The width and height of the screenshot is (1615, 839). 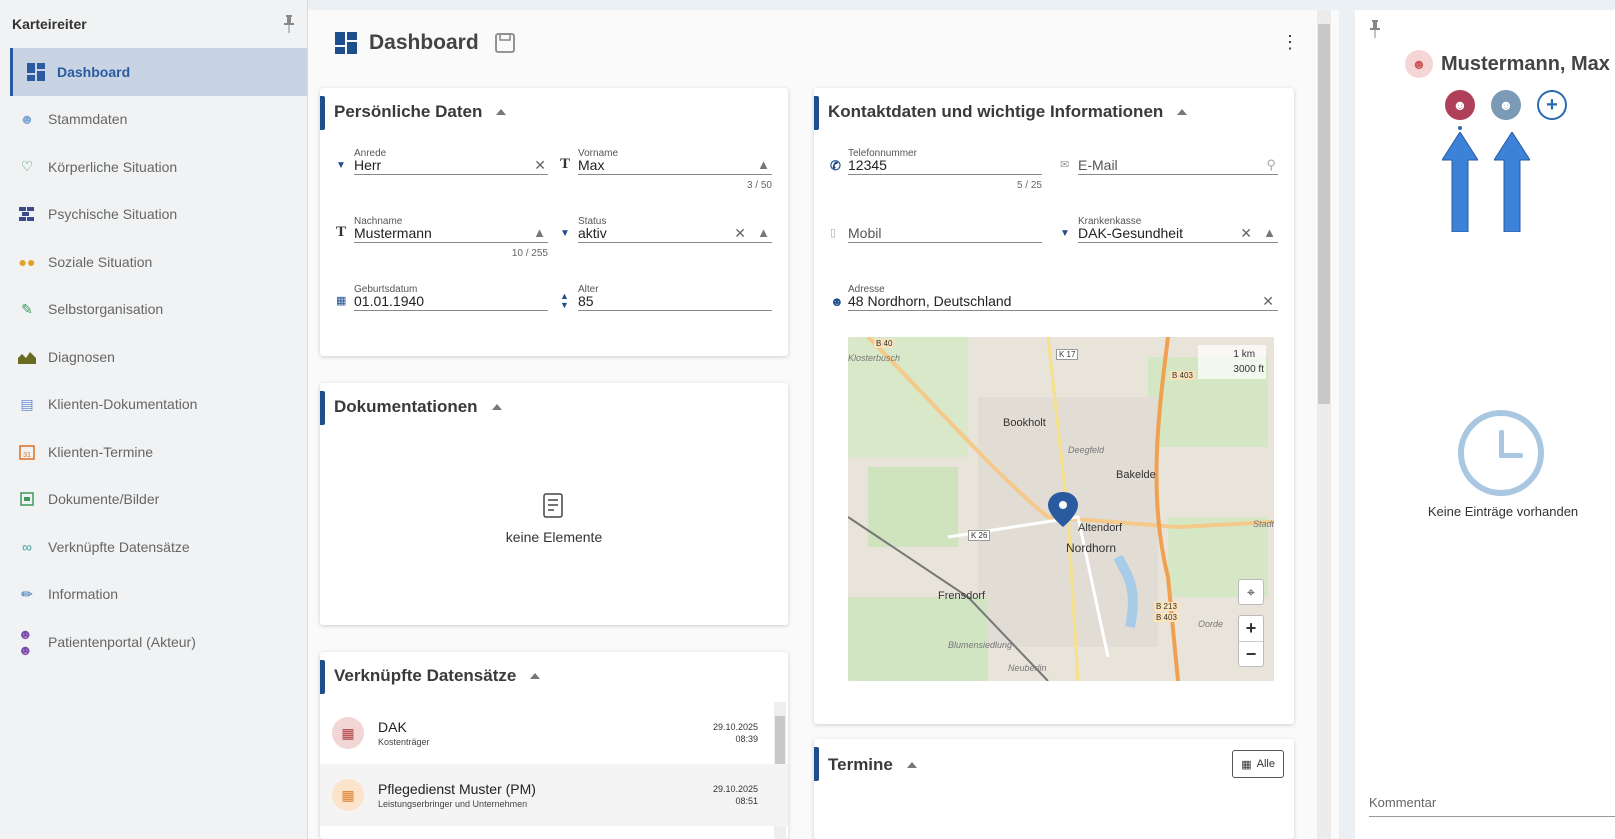 I want to click on field-value: Mustermann, so click(x=393, y=233).